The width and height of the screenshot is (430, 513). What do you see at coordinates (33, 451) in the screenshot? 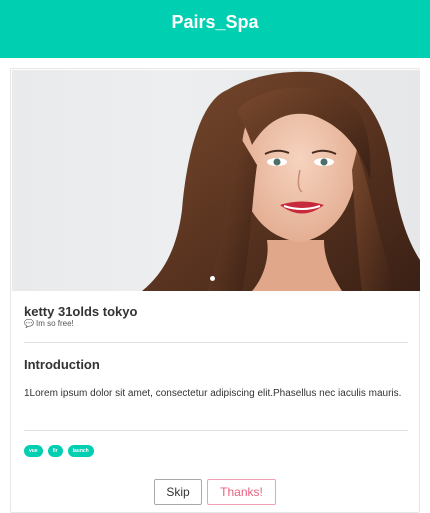
I see `tag-chip: vue` at bounding box center [33, 451].